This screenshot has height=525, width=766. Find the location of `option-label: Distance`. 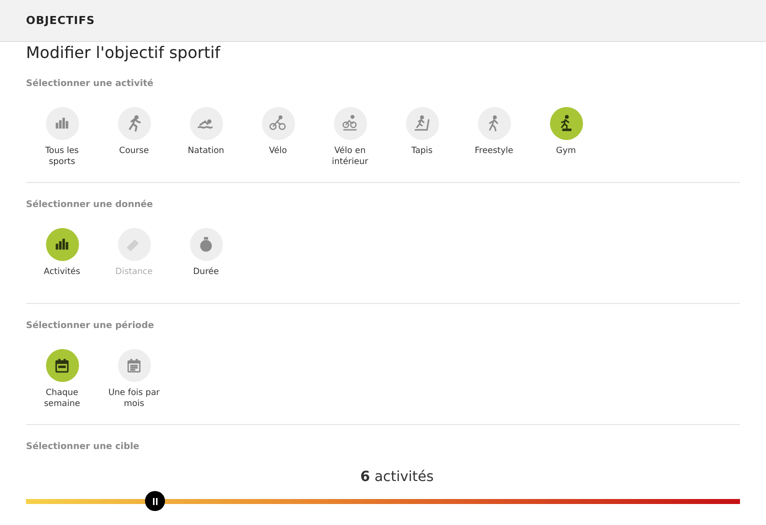

option-label: Distance is located at coordinates (134, 272).